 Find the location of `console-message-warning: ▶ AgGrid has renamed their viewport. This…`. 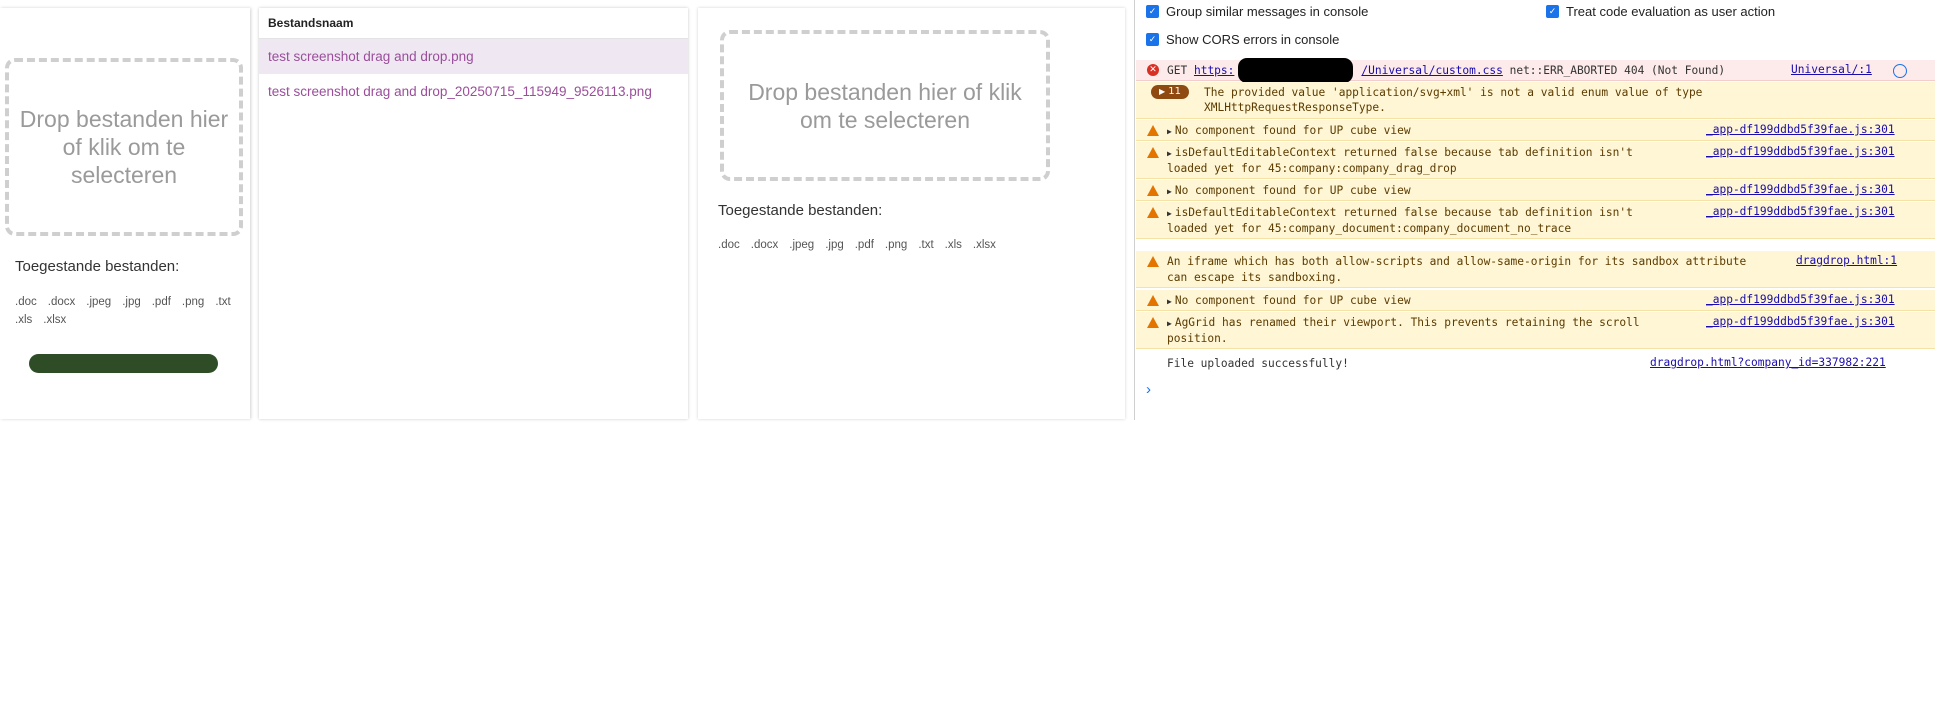

console-message-warning: ▶ AgGrid has renamed their viewport. This… is located at coordinates (1535, 330).